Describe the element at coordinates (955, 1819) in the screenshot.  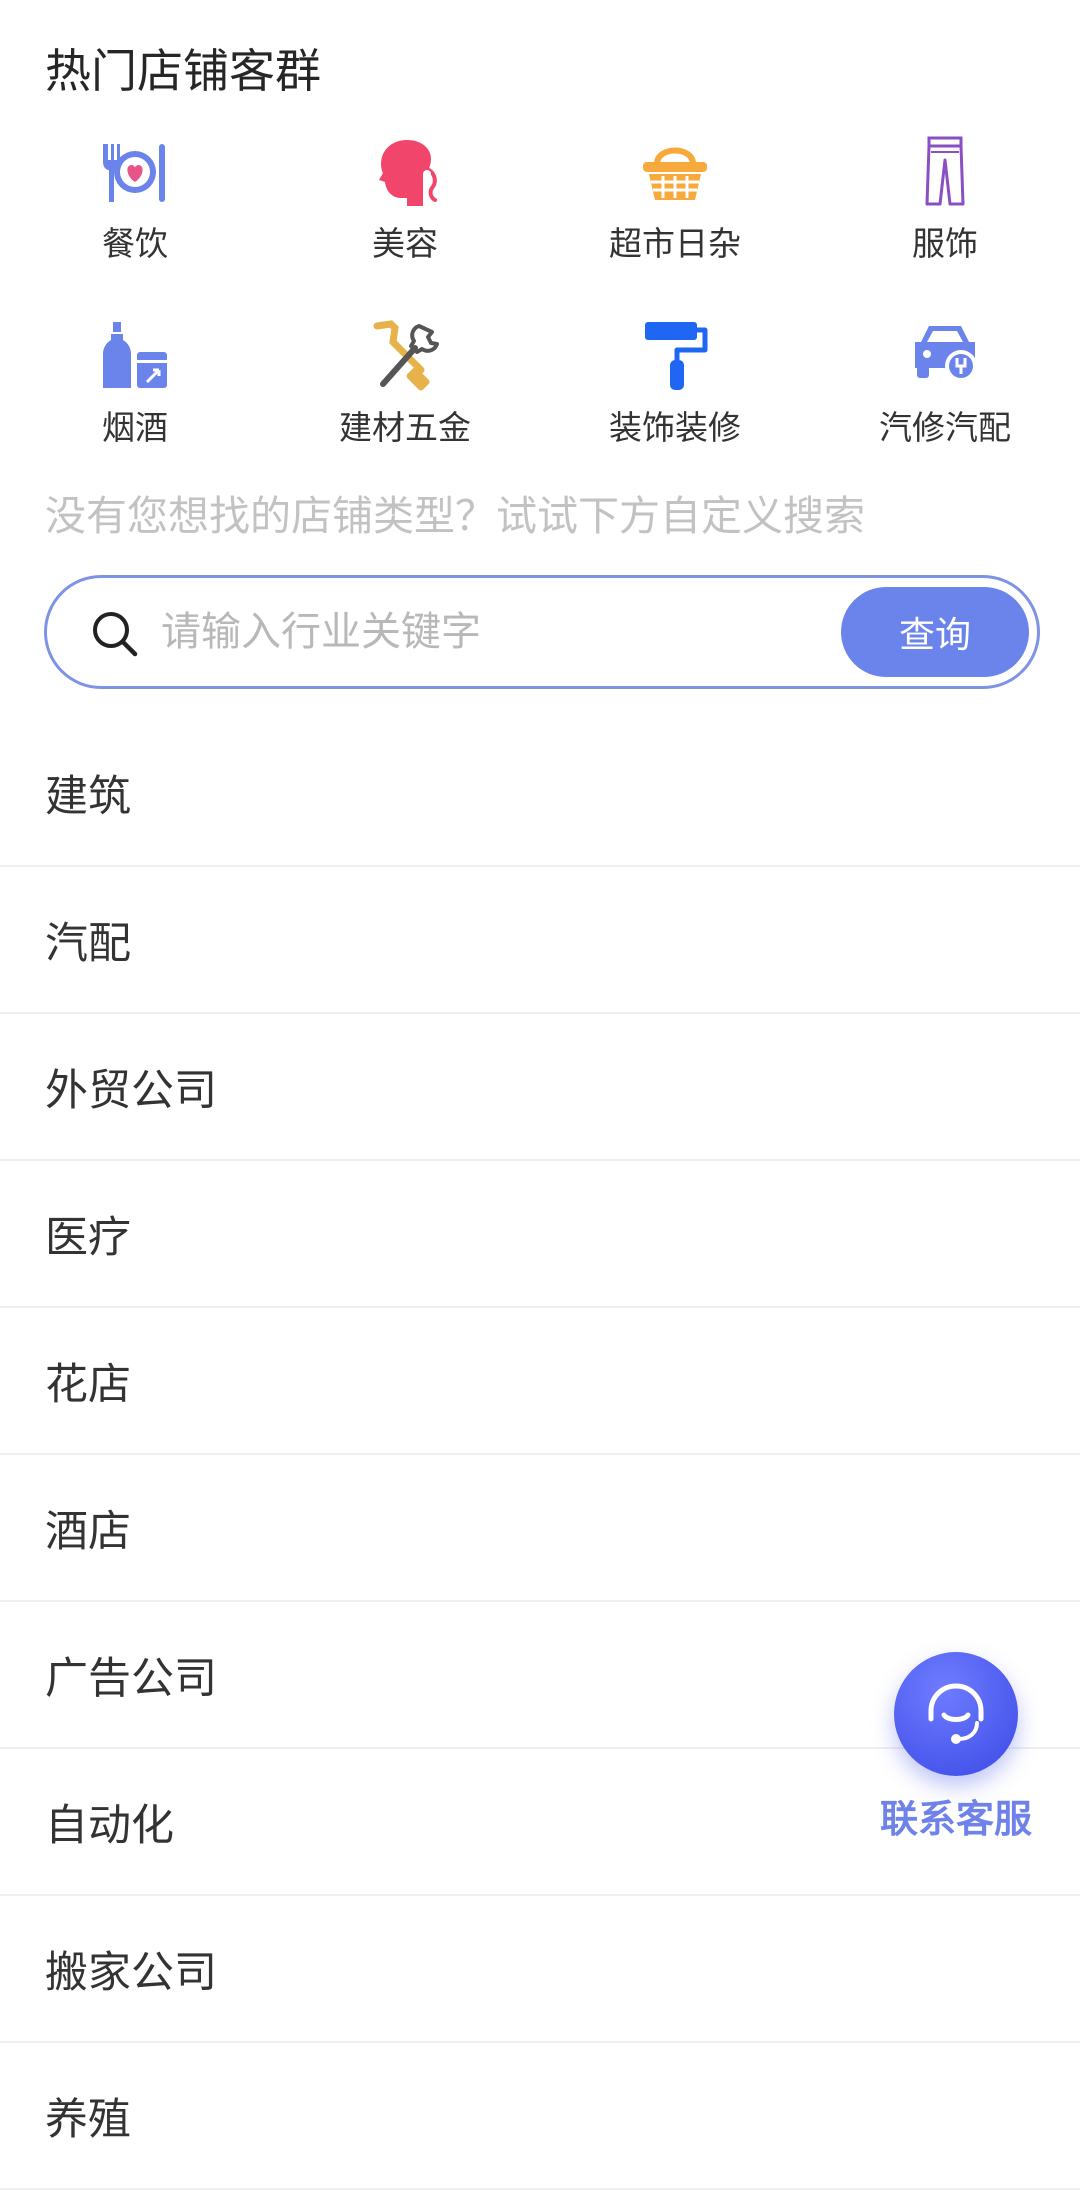
I see `contact-support-label: 联系客服` at that location.